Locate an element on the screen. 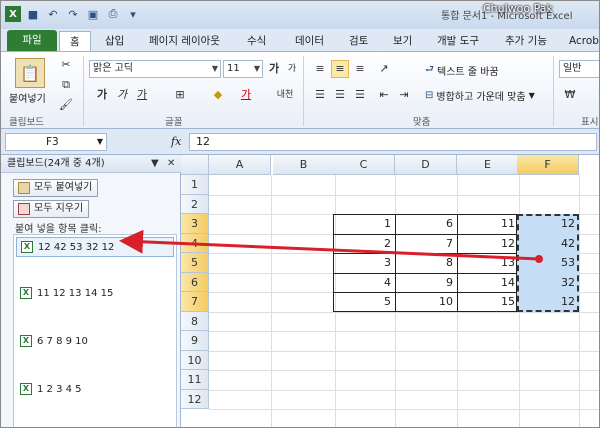  annotation-arrow is located at coordinates (331, 246).